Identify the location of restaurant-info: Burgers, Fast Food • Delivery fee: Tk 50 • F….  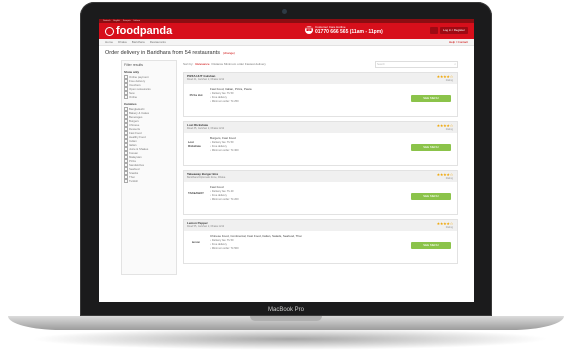
(224, 144).